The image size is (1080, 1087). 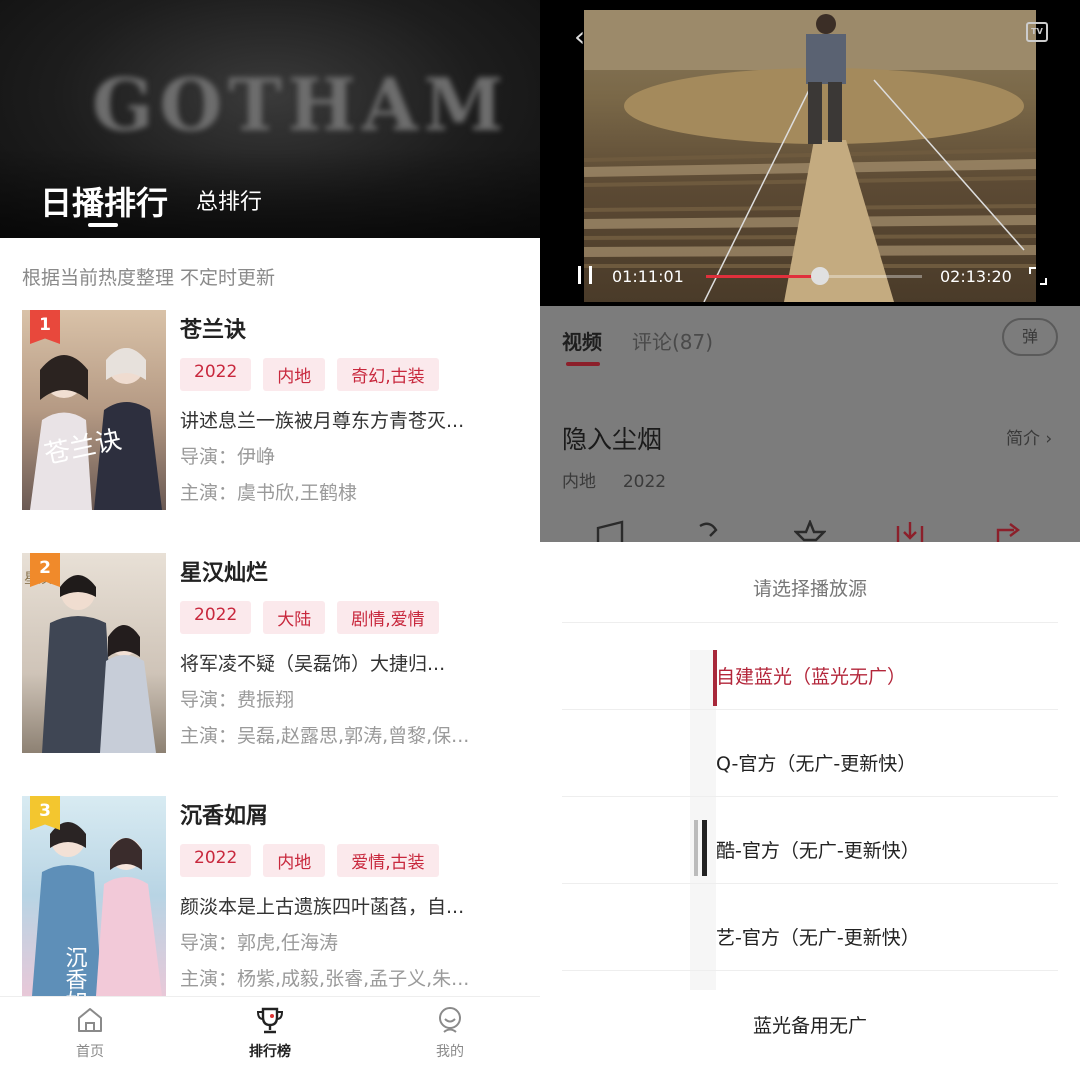 What do you see at coordinates (1010, 532) in the screenshot?
I see `forward-icon` at bounding box center [1010, 532].